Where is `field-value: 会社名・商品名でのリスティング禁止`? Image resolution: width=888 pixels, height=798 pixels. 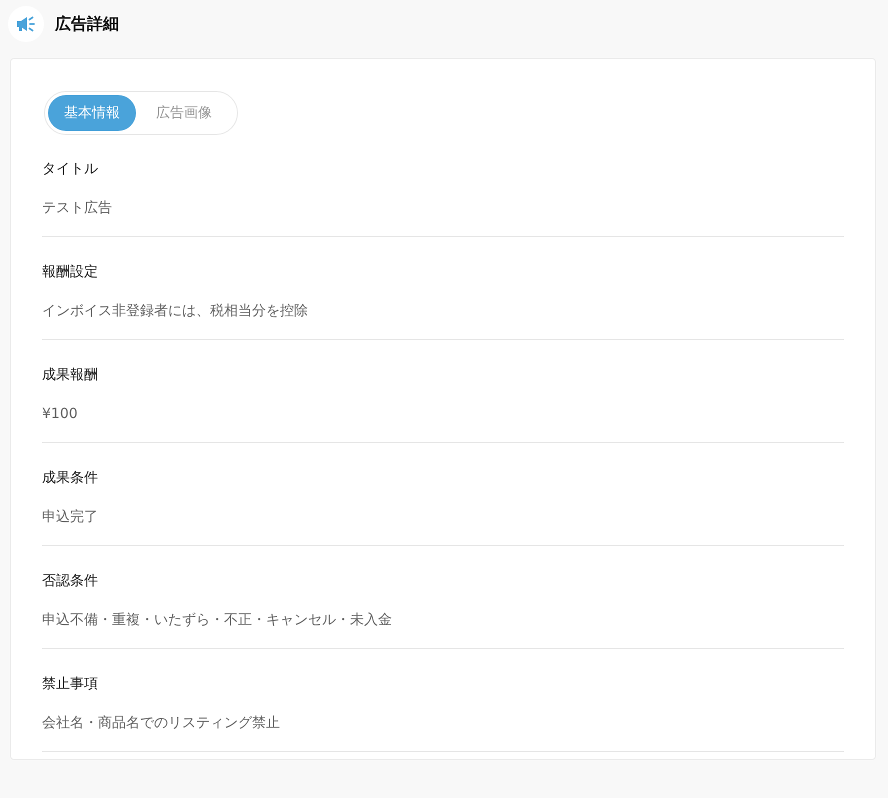
field-value: 会社名・商品名でのリスティング禁止 is located at coordinates (161, 723).